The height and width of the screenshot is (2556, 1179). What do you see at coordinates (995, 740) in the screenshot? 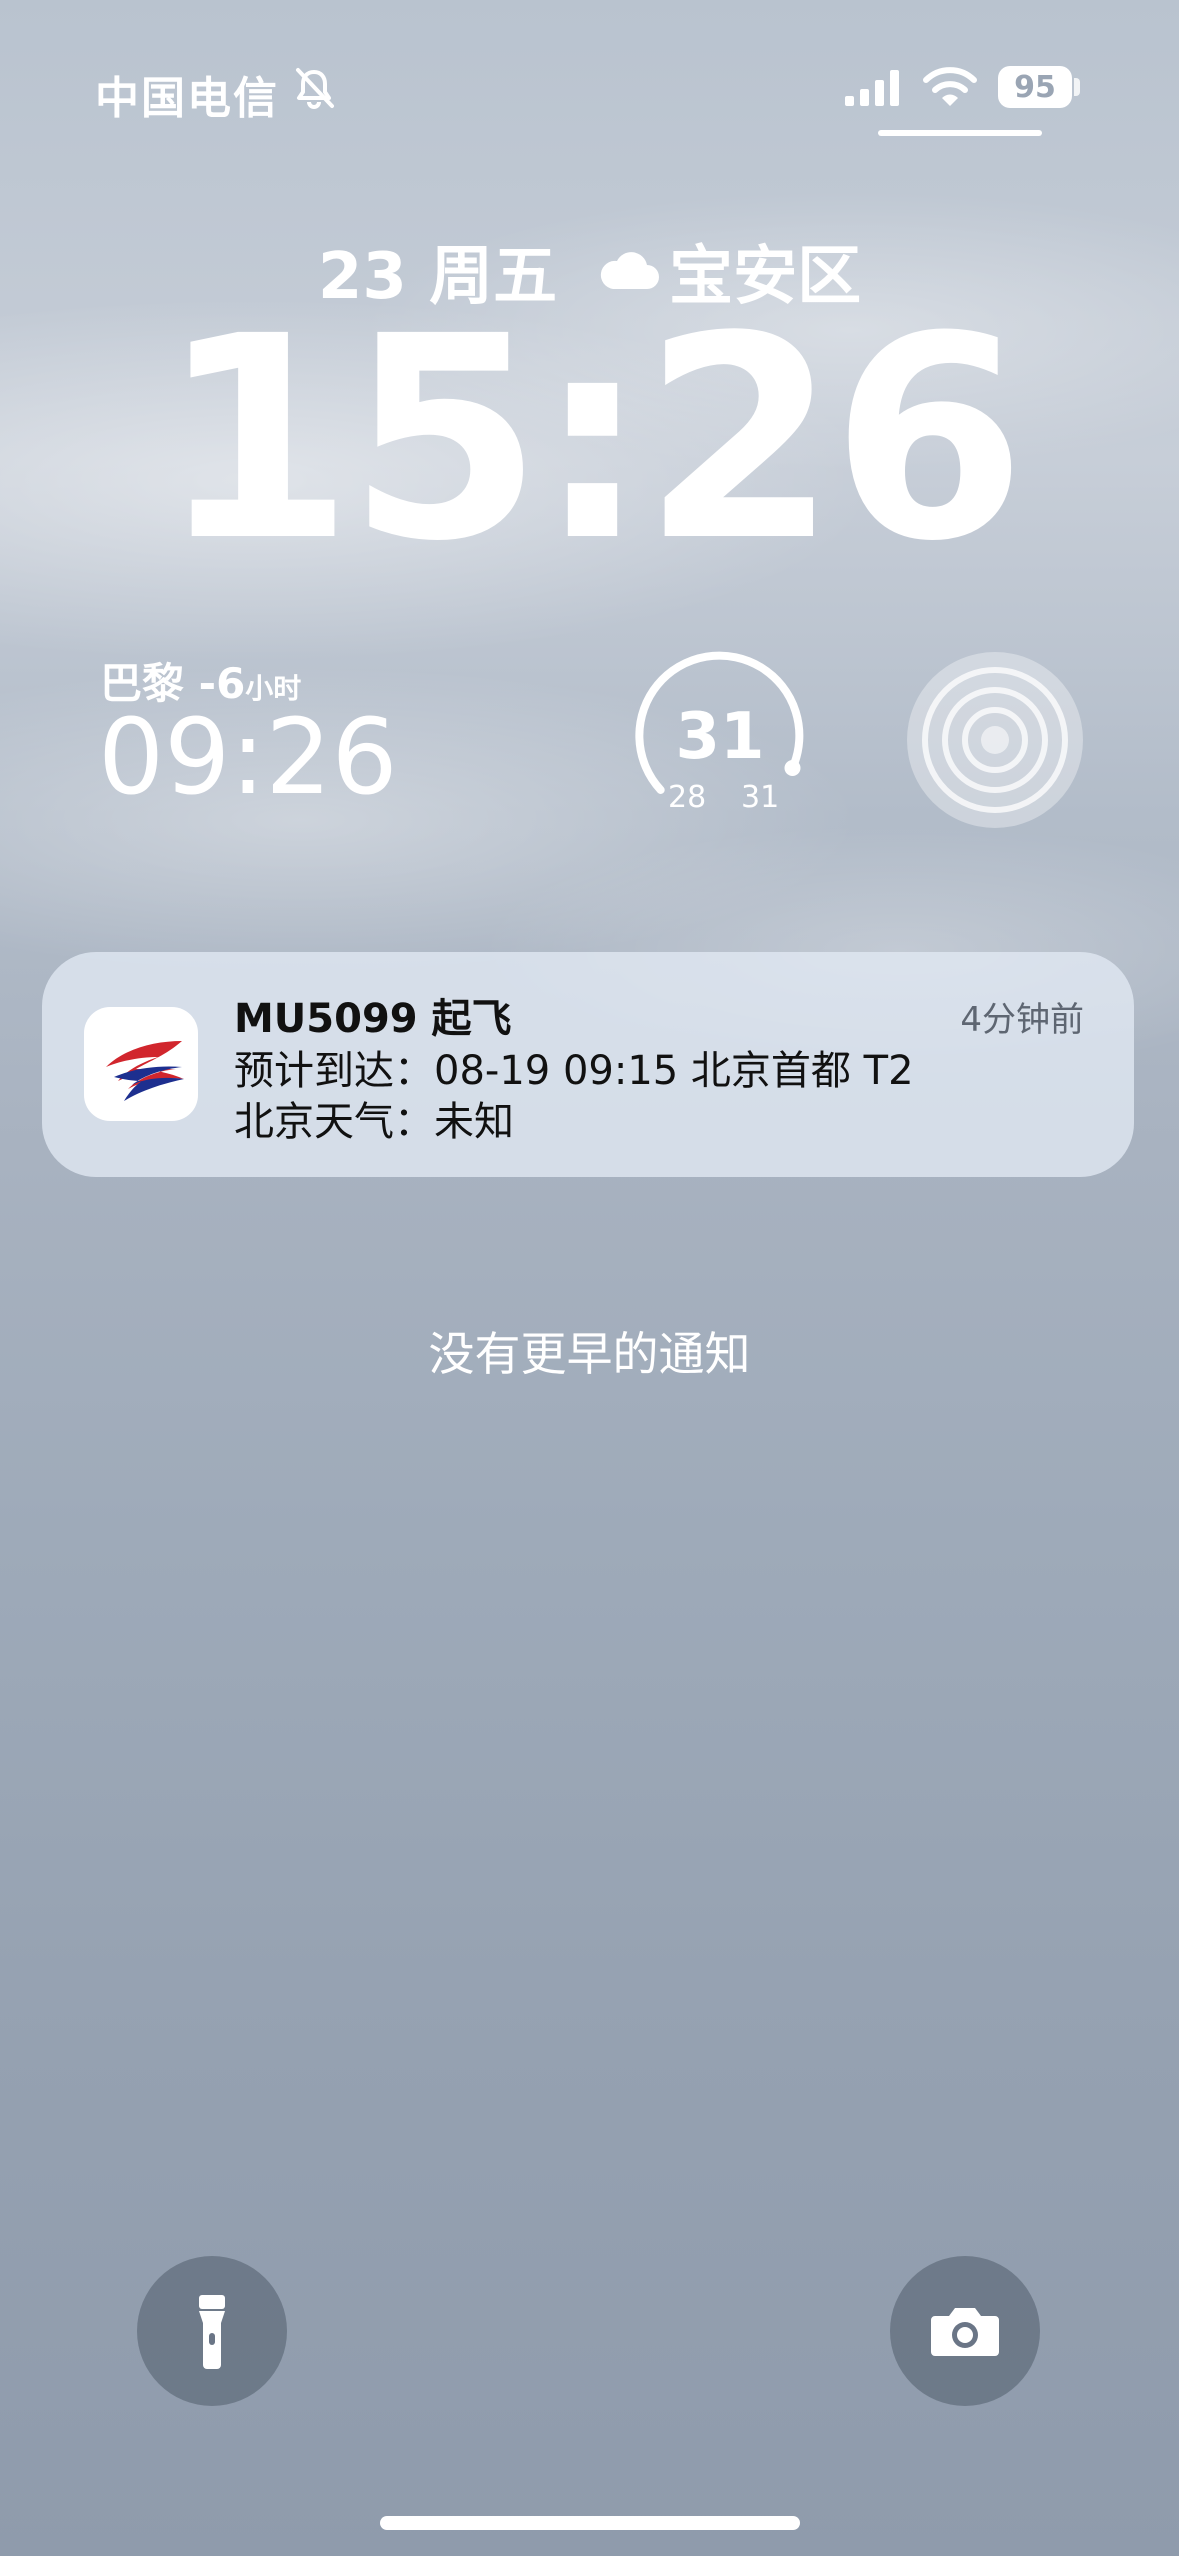
I see `target-icon` at bounding box center [995, 740].